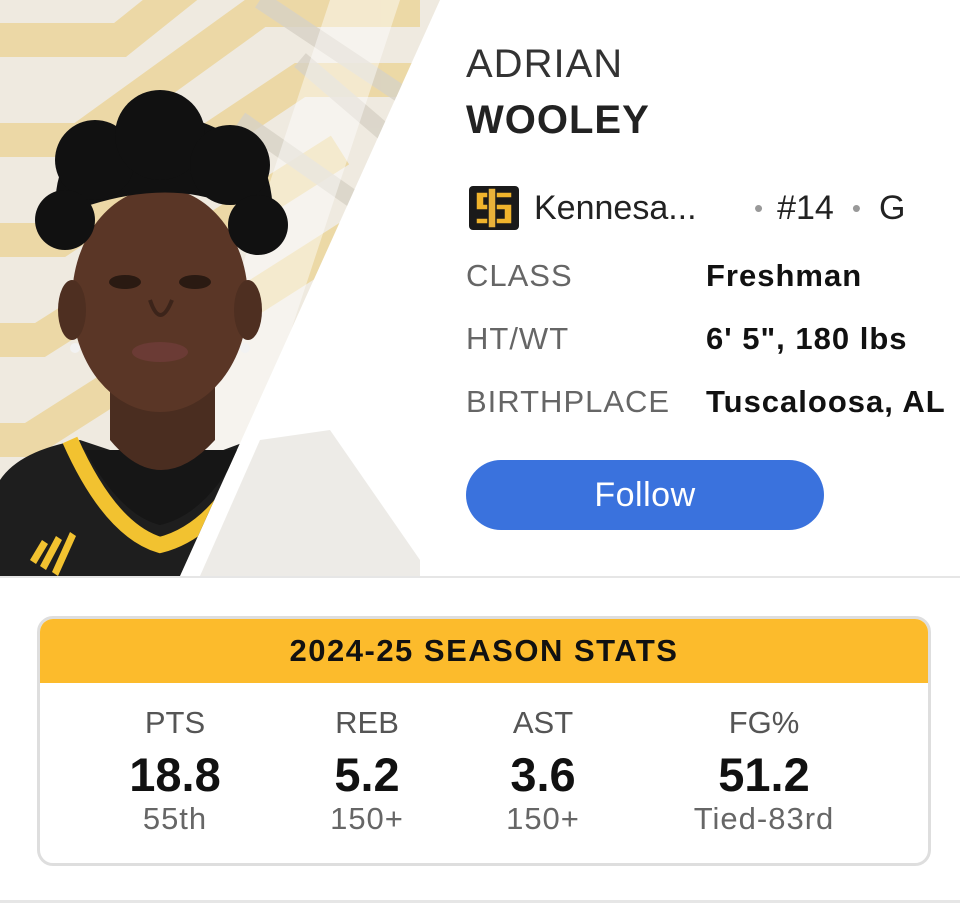  What do you see at coordinates (518, 338) in the screenshot?
I see `detail-label: HT/WT` at bounding box center [518, 338].